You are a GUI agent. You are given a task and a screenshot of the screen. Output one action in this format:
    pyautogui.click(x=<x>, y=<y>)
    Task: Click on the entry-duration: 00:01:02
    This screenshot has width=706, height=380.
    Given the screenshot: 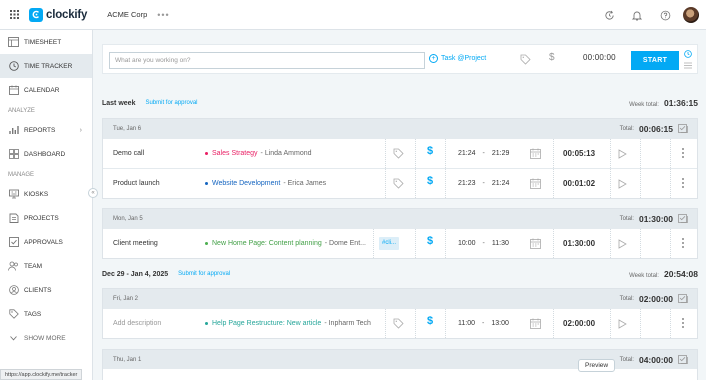 What is the action you would take?
    pyautogui.click(x=579, y=183)
    